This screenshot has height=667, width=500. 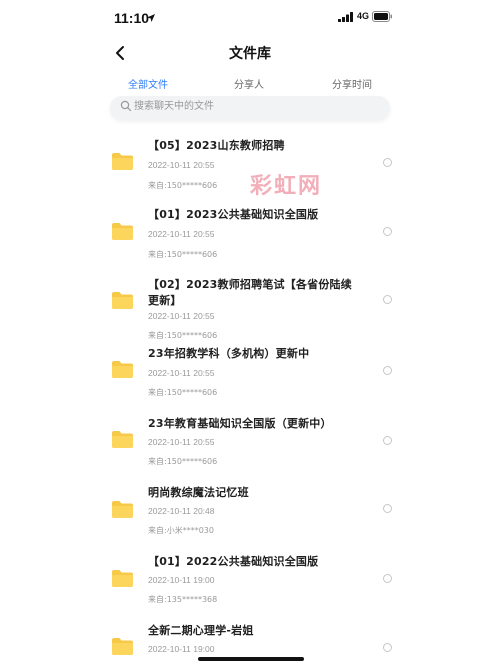 I want to click on file-name: 【05】2023山东教师招聘, so click(x=216, y=145).